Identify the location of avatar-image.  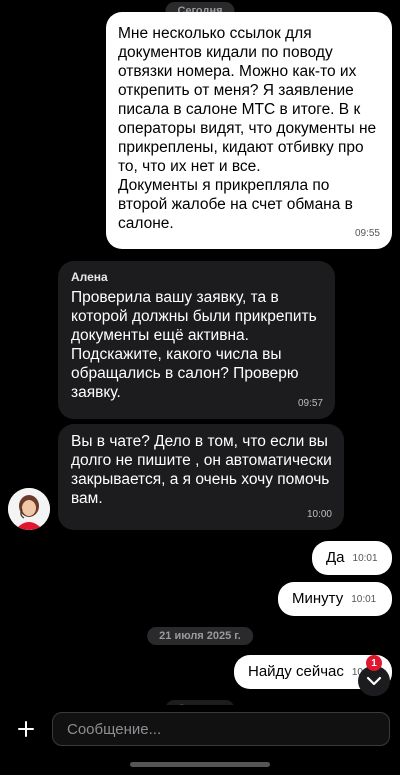
(29, 509).